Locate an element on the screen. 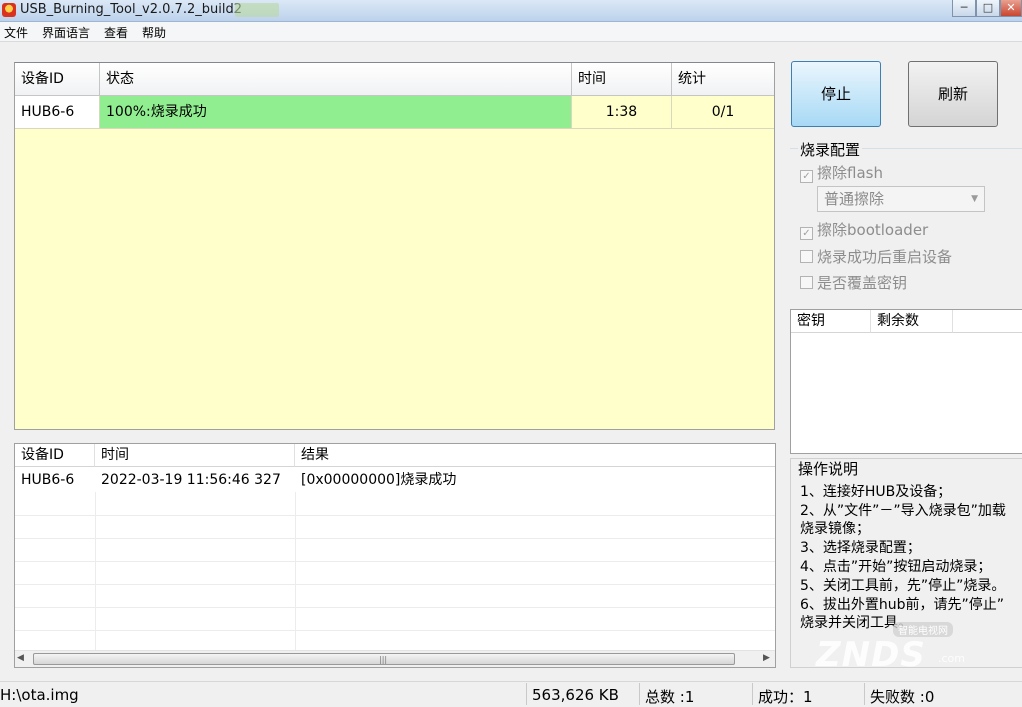 This screenshot has width=1022, height=707. scroll-thumb: ||| is located at coordinates (384, 659).